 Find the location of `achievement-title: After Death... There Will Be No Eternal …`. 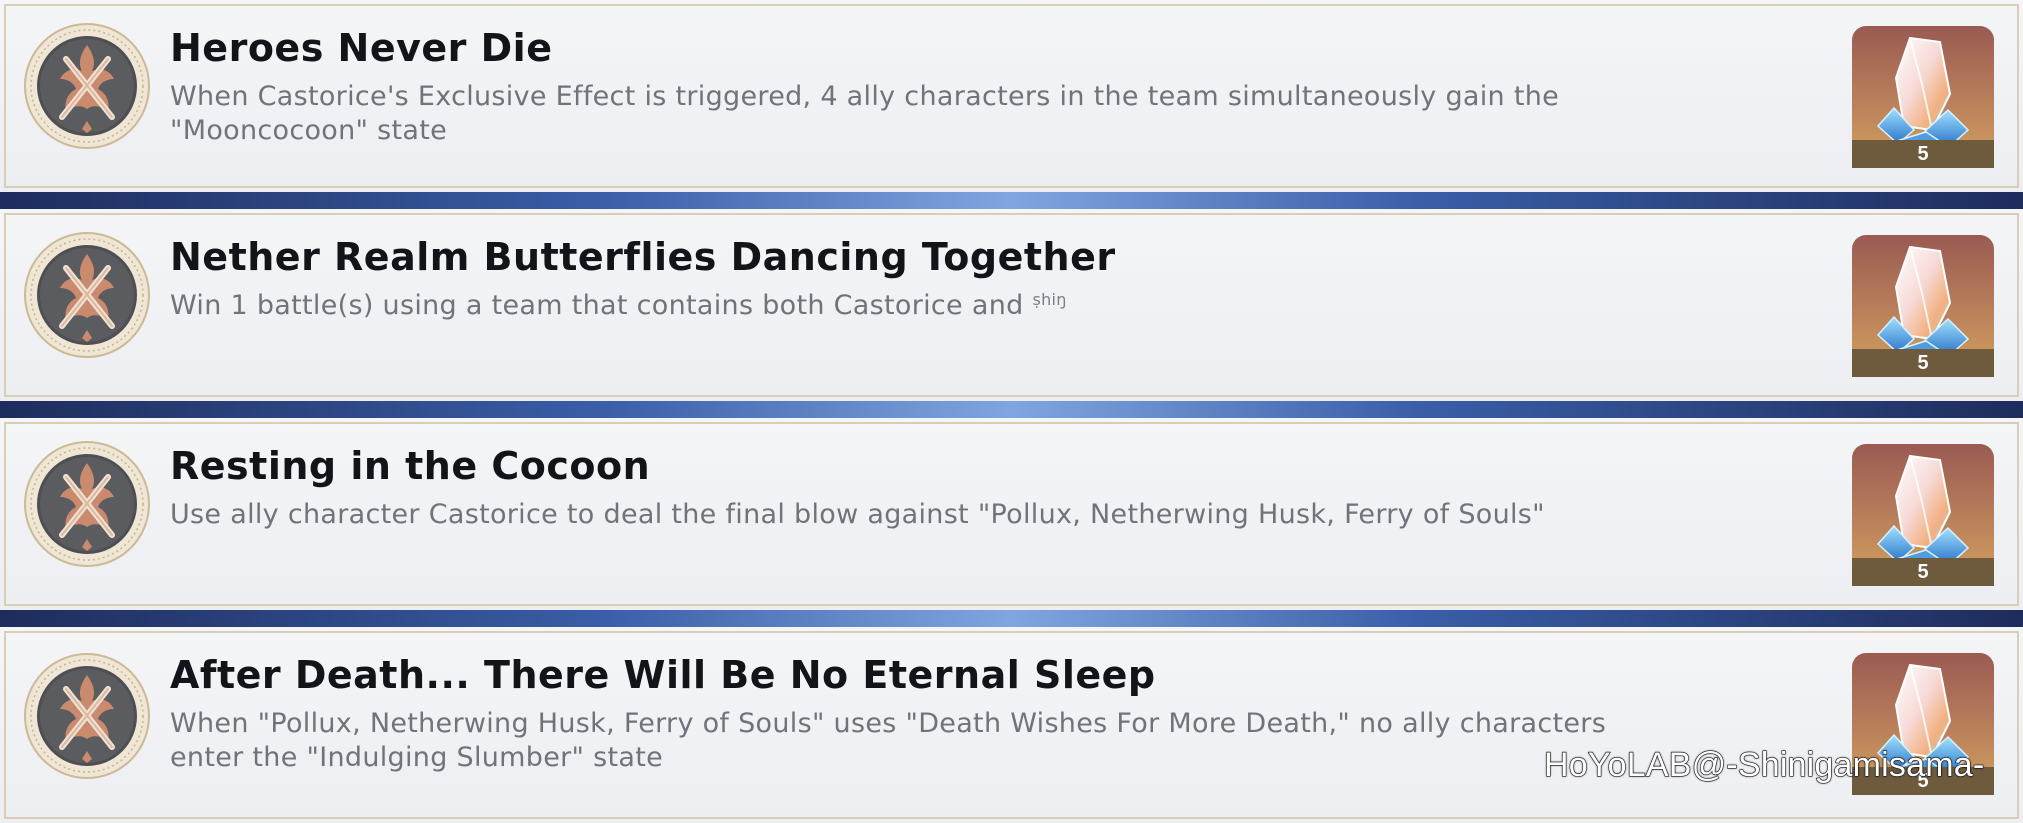

achievement-title: After Death... There Will Be No Eternal … is located at coordinates (663, 675).